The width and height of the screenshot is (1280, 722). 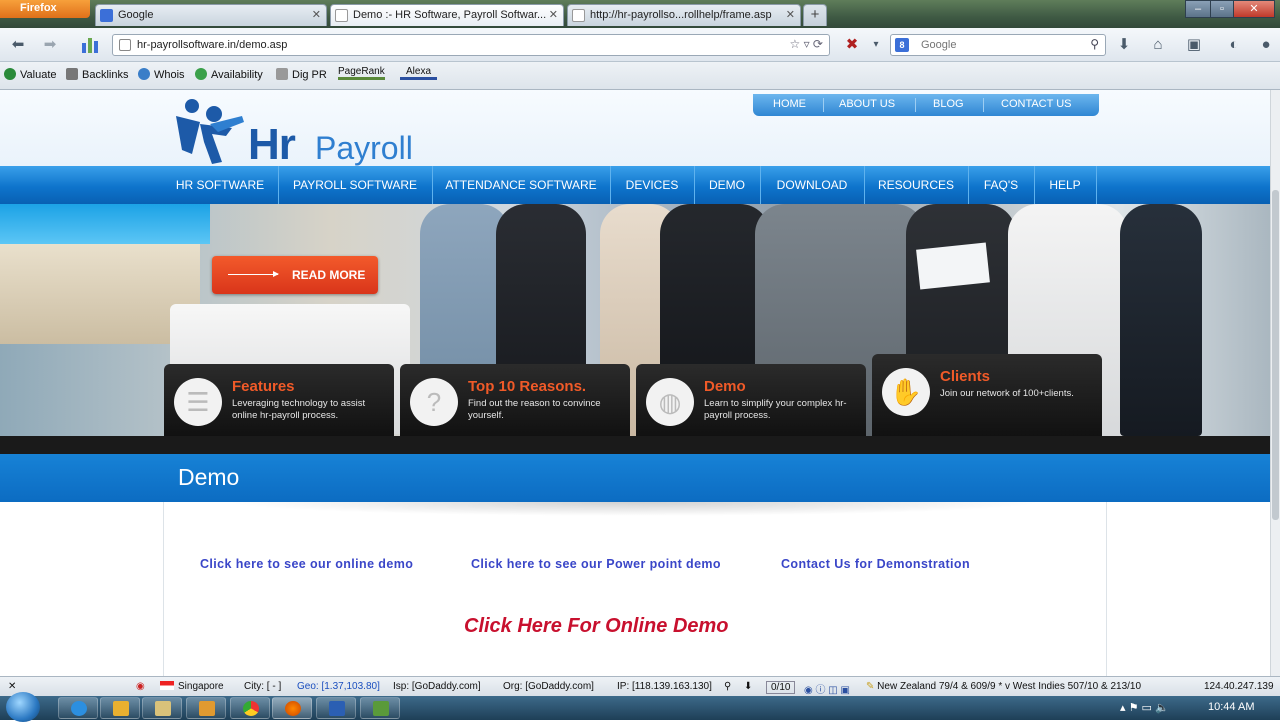 I want to click on nav-faqs: FAQ'S, so click(x=1001, y=185).